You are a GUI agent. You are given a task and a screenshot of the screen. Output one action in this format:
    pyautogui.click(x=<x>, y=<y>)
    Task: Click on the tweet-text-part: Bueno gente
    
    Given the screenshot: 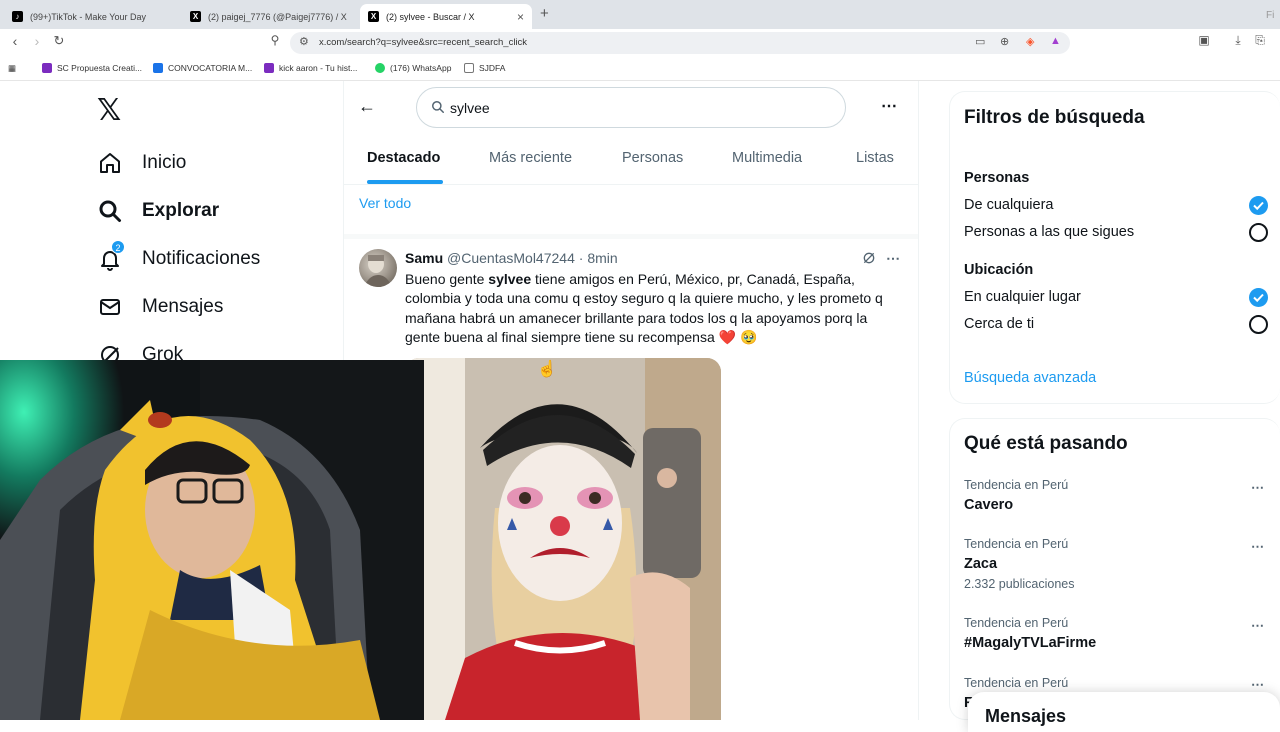 What is the action you would take?
    pyautogui.click(x=447, y=279)
    